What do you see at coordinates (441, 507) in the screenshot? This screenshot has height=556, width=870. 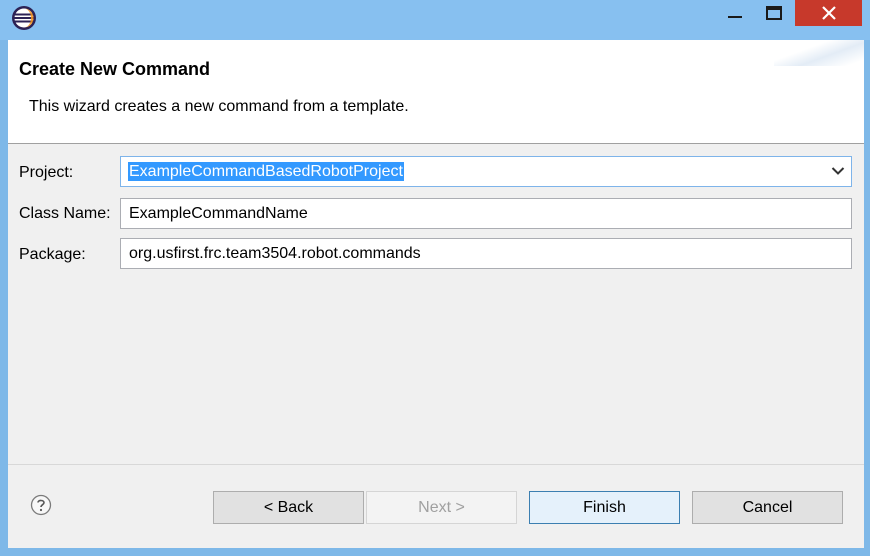 I see `next-button: Next >` at bounding box center [441, 507].